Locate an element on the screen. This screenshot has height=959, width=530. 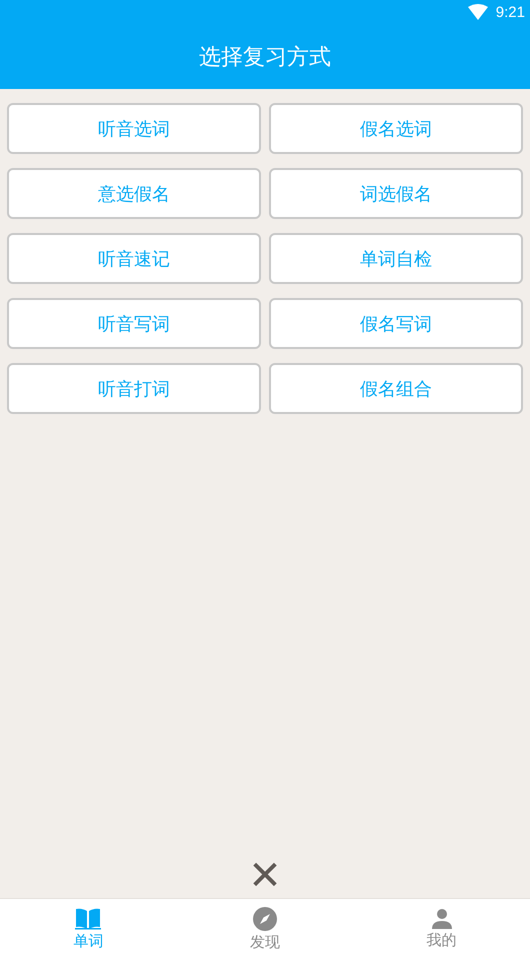
nav-tab: 发现 is located at coordinates (265, 929).